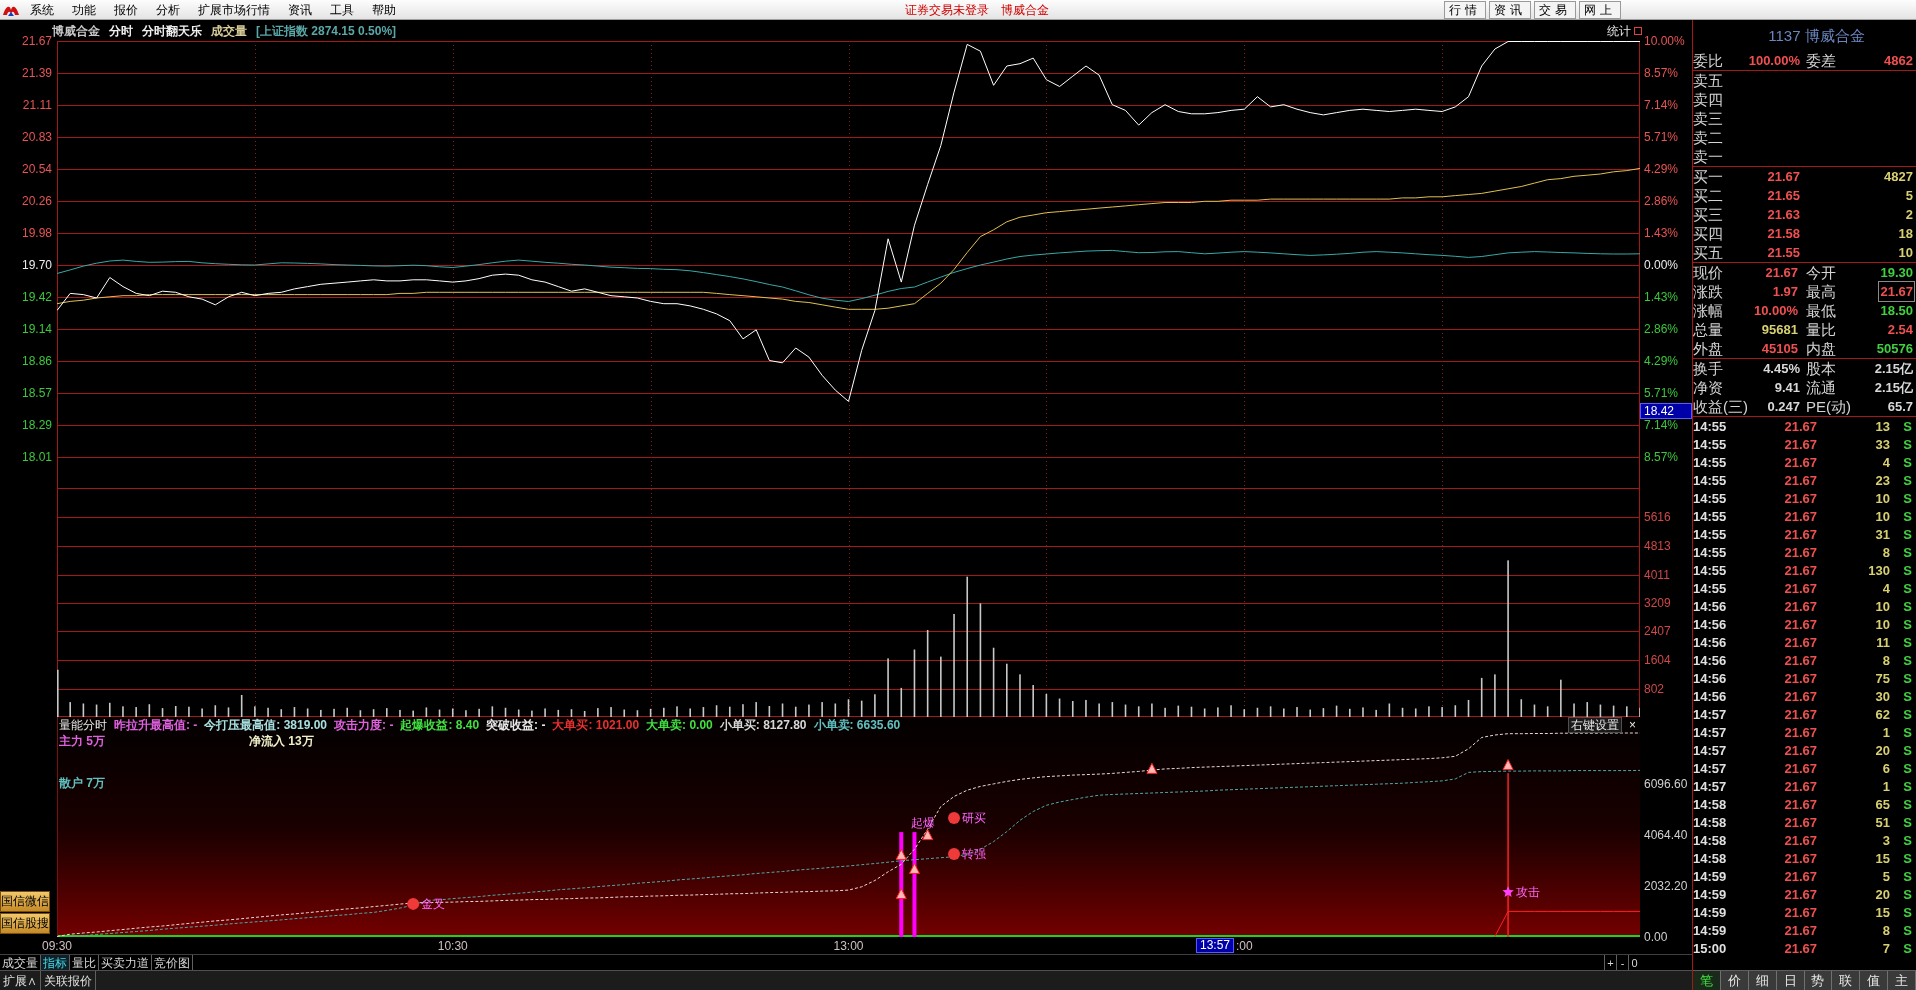  I want to click on ask-label: 卖二, so click(1708, 137).